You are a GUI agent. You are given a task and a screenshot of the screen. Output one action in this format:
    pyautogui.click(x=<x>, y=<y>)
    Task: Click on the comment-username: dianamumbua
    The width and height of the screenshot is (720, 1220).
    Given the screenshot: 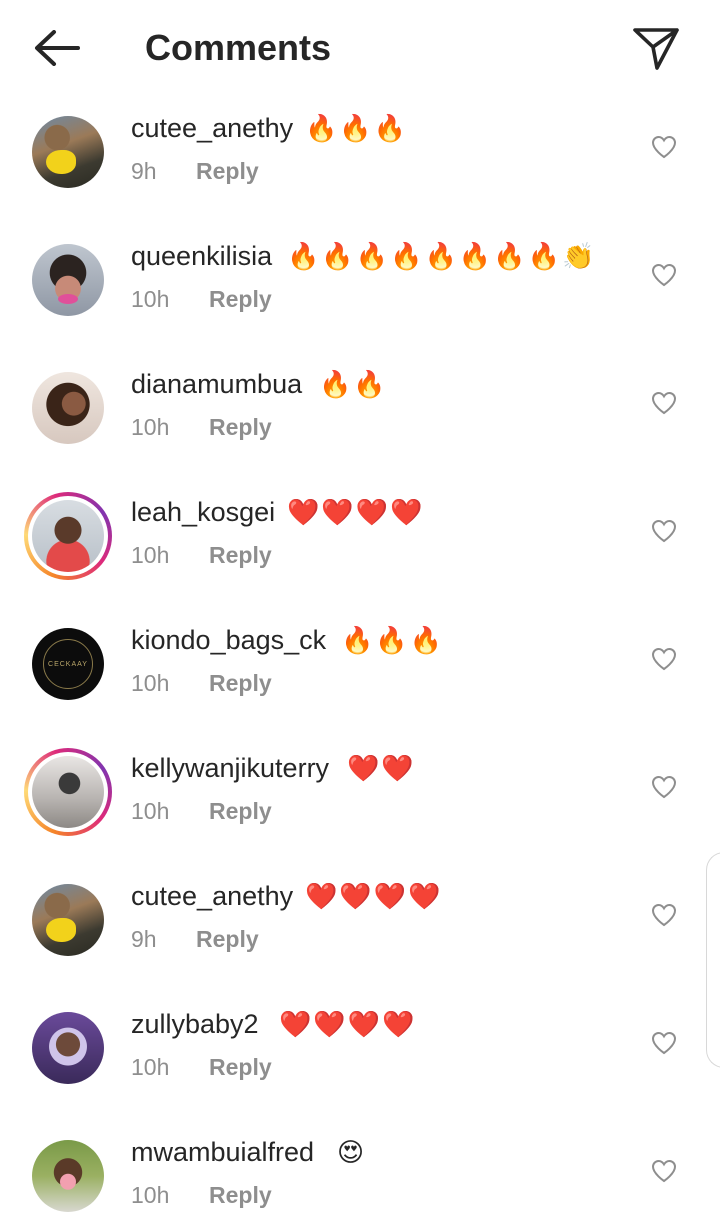 What is the action you would take?
    pyautogui.click(x=216, y=384)
    